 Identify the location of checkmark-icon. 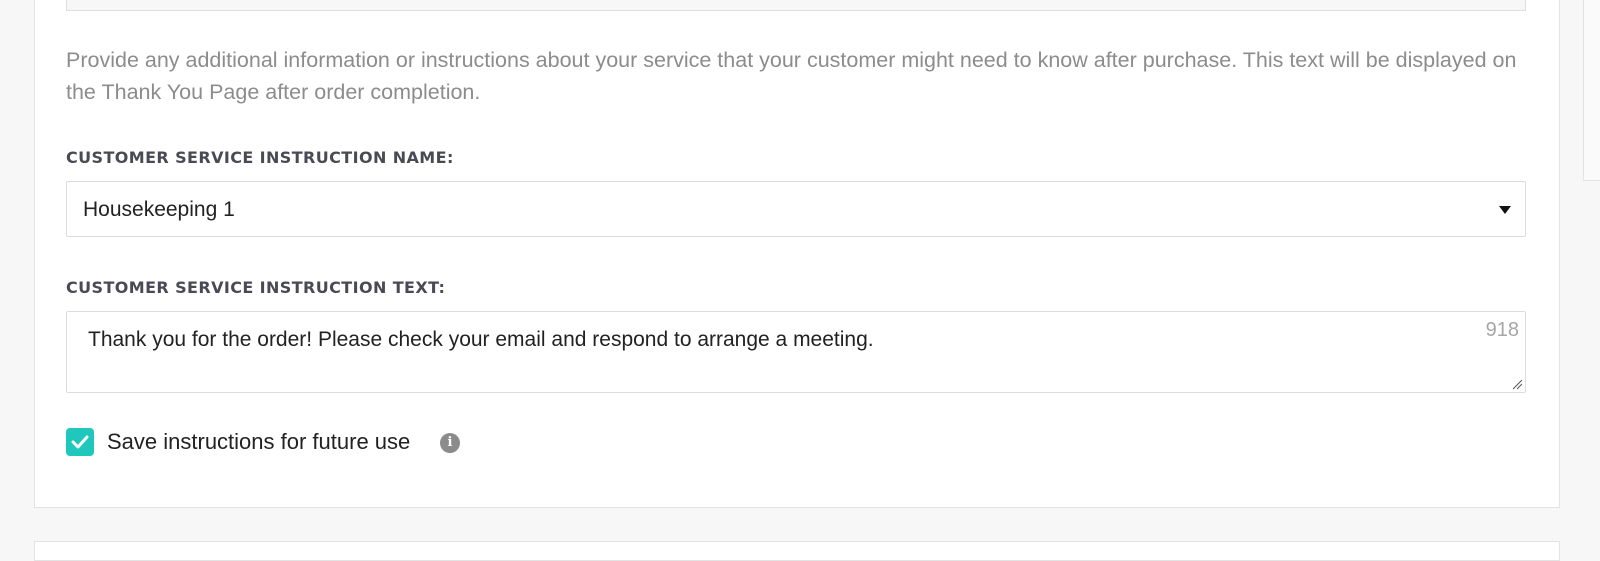
(80, 442).